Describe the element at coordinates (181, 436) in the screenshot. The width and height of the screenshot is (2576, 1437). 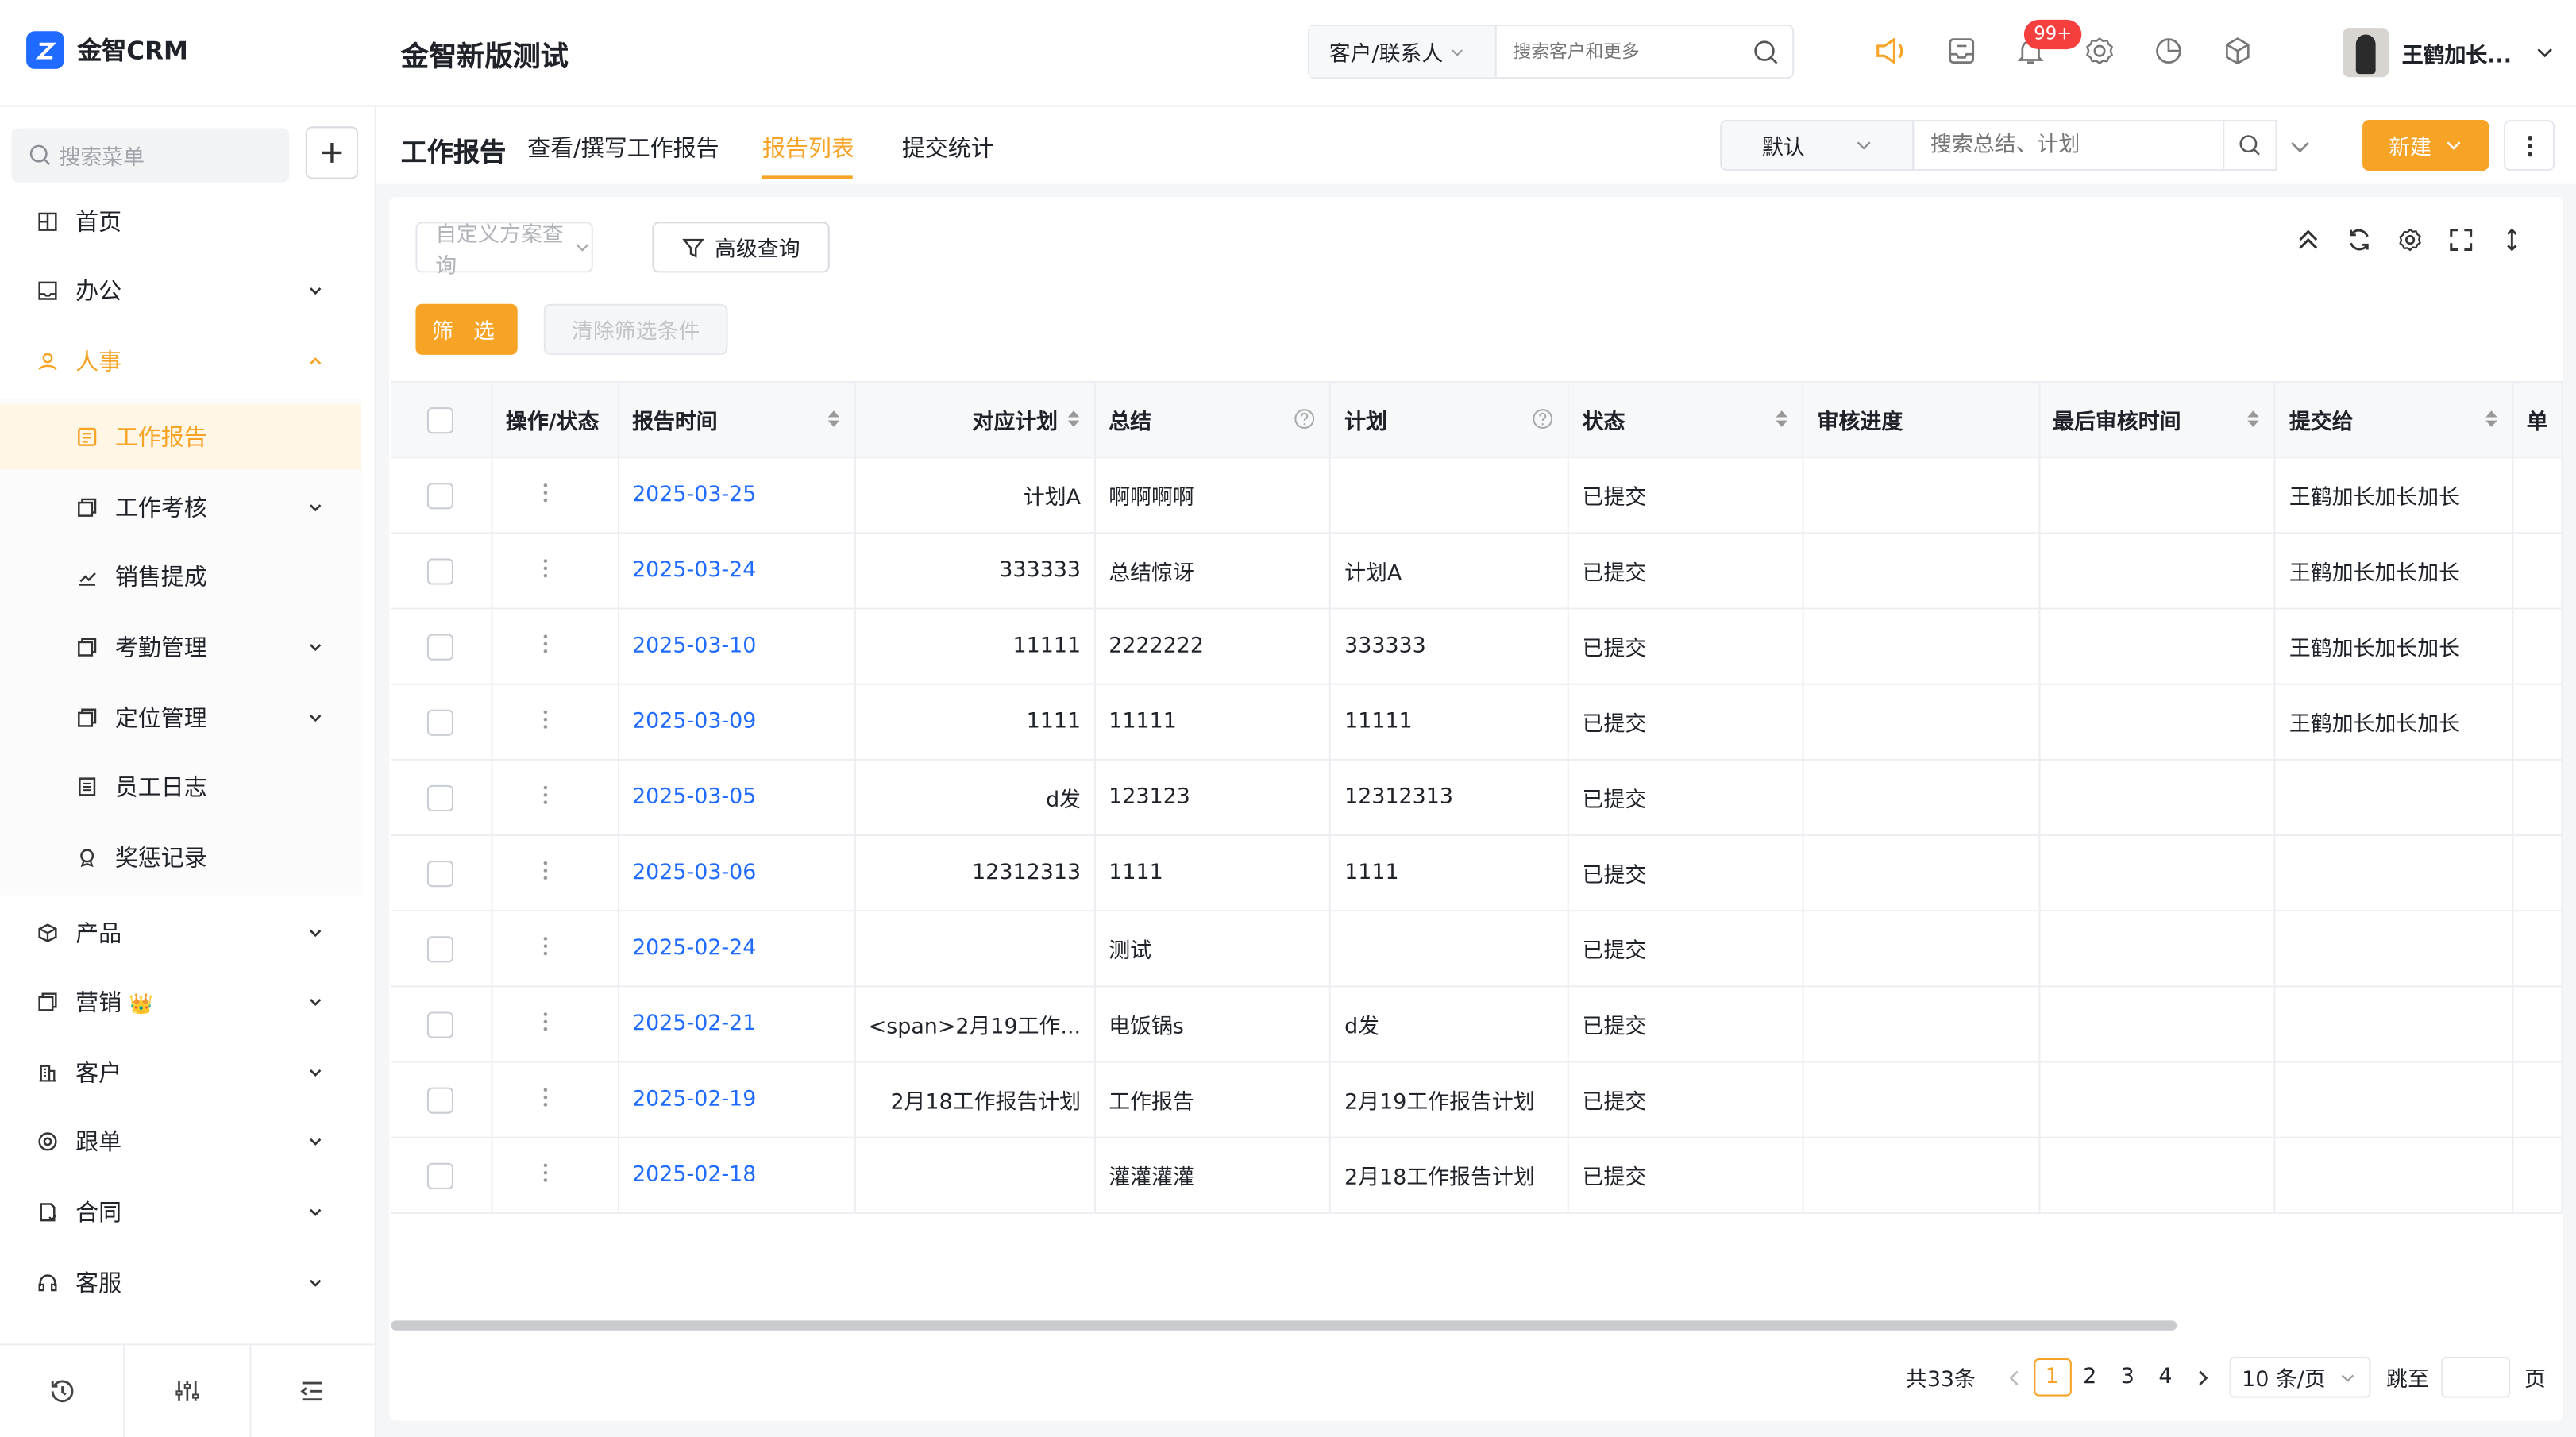
I see `sidebar-item-work-report: 工作报告` at that location.